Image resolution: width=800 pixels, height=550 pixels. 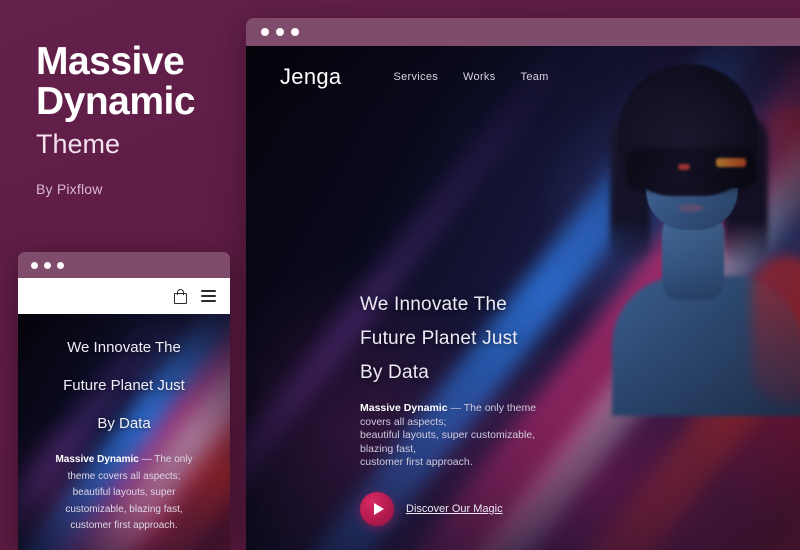 I want to click on nav-link-services: Services, so click(x=415, y=77).